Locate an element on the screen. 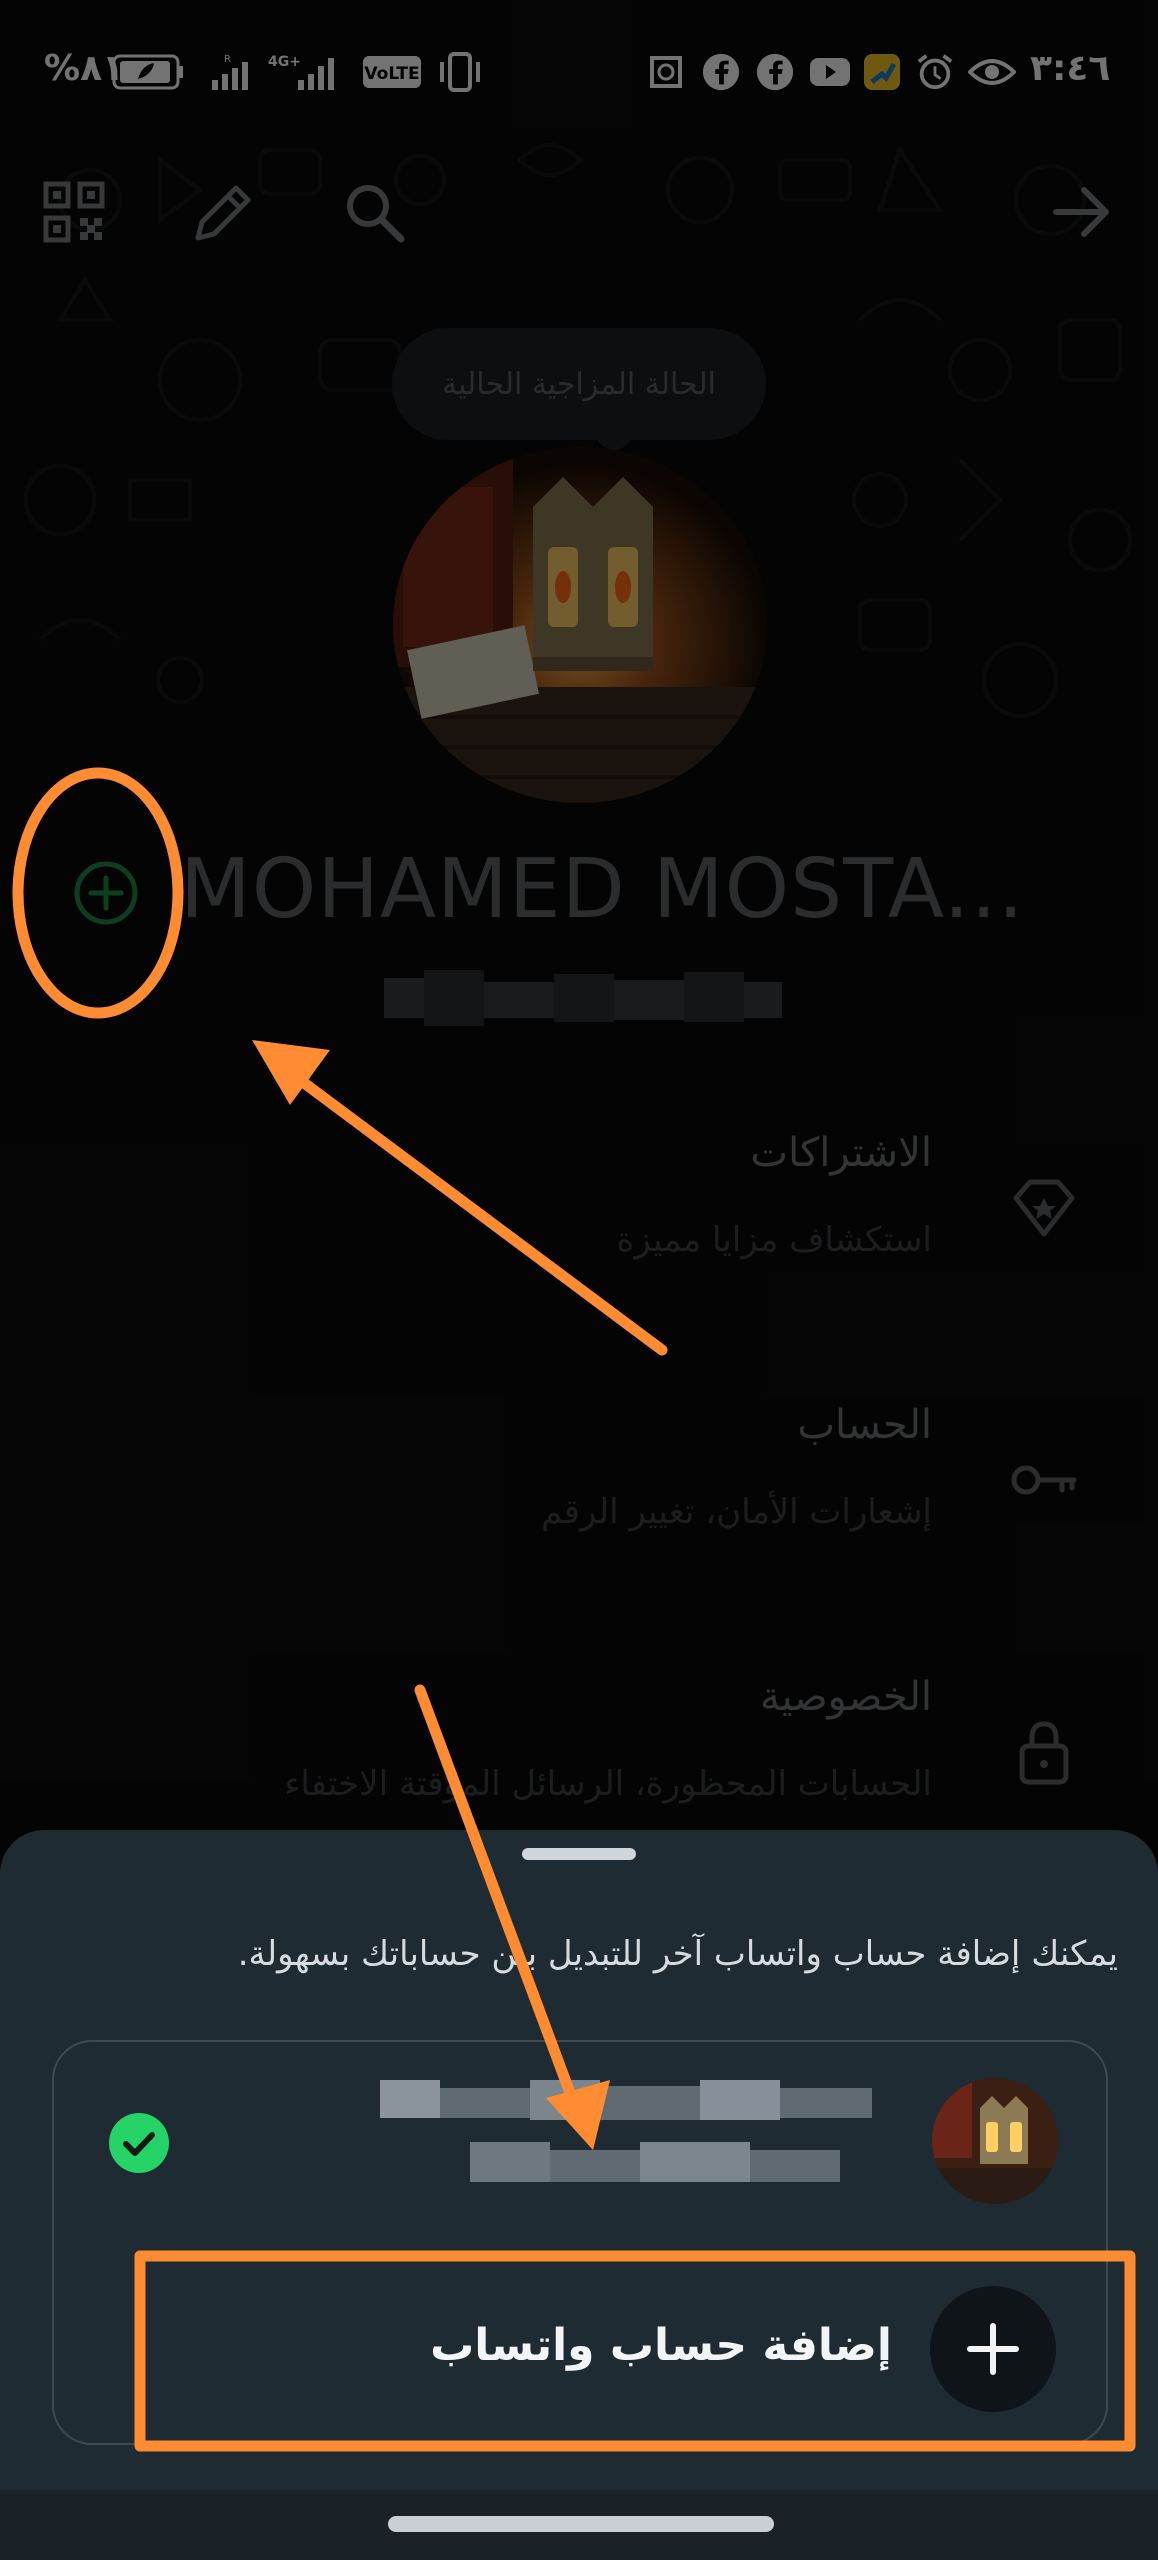  alarm-icon is located at coordinates (935, 72).